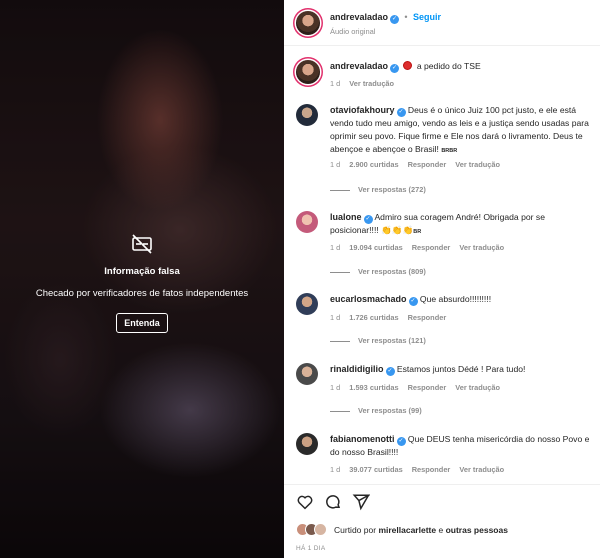 Image resolution: width=600 pixels, height=558 pixels. I want to click on liked-others-link: outras pessoas, so click(477, 530).